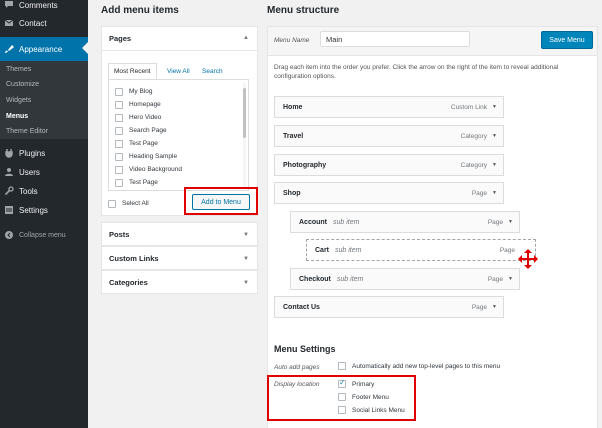 The width and height of the screenshot is (602, 428). I want to click on social-checkbox, so click(342, 410).